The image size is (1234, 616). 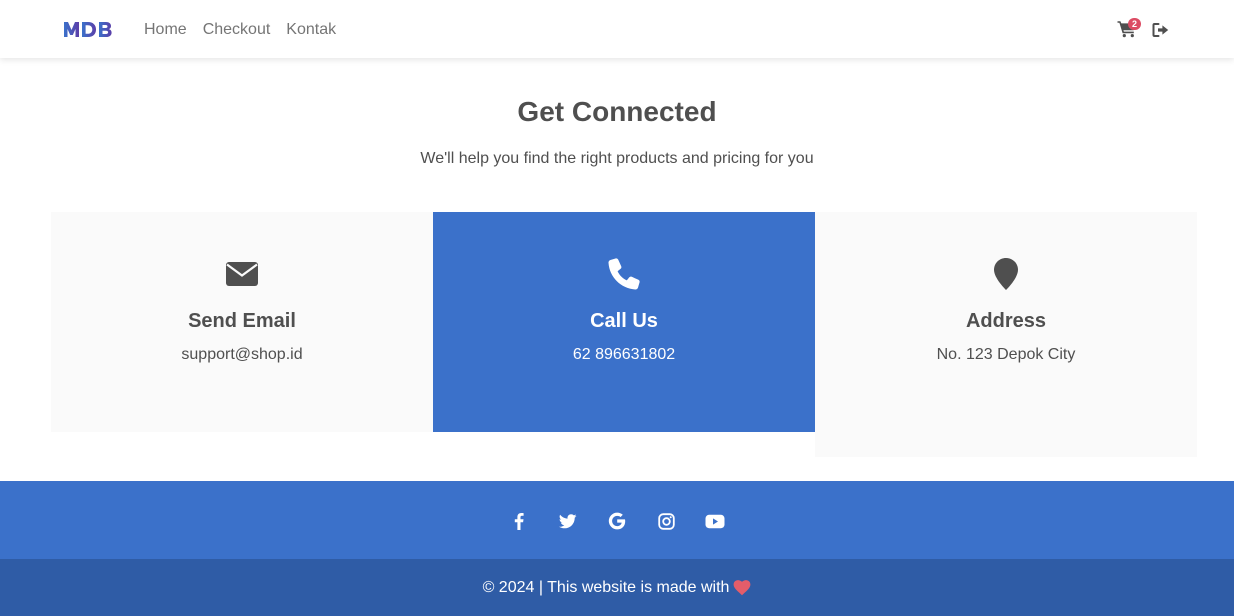 I want to click on contact-card-title: Address, so click(x=1006, y=321).